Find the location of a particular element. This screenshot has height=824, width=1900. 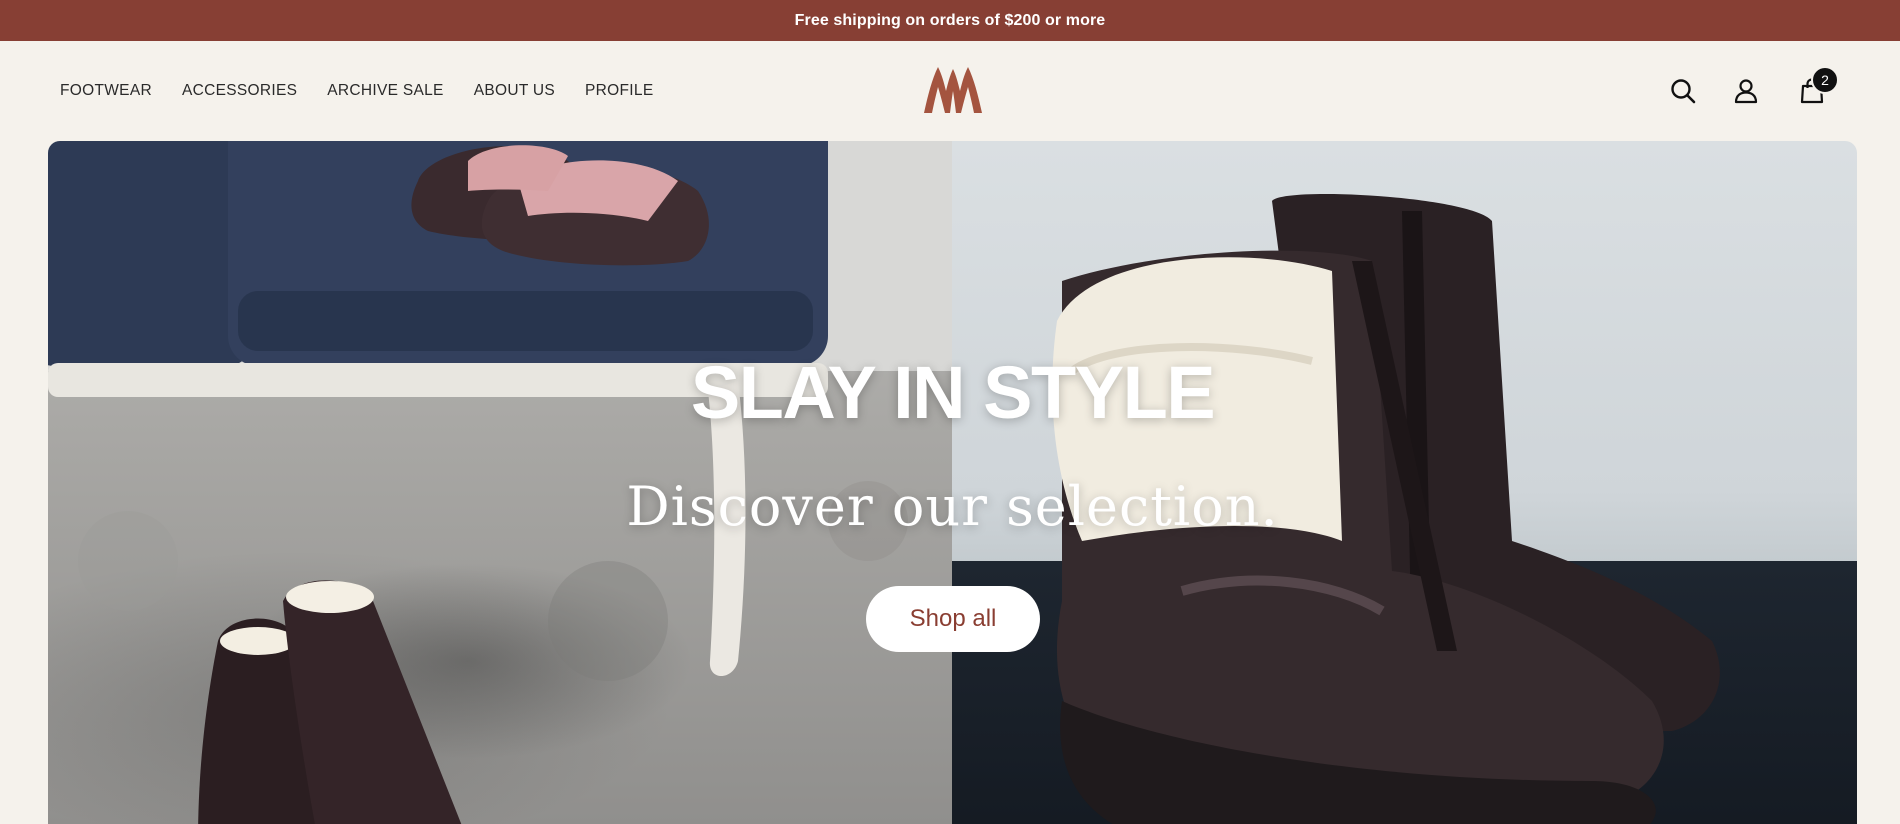

announcement-text: Free shipping on orders of $200 or more is located at coordinates (950, 20).